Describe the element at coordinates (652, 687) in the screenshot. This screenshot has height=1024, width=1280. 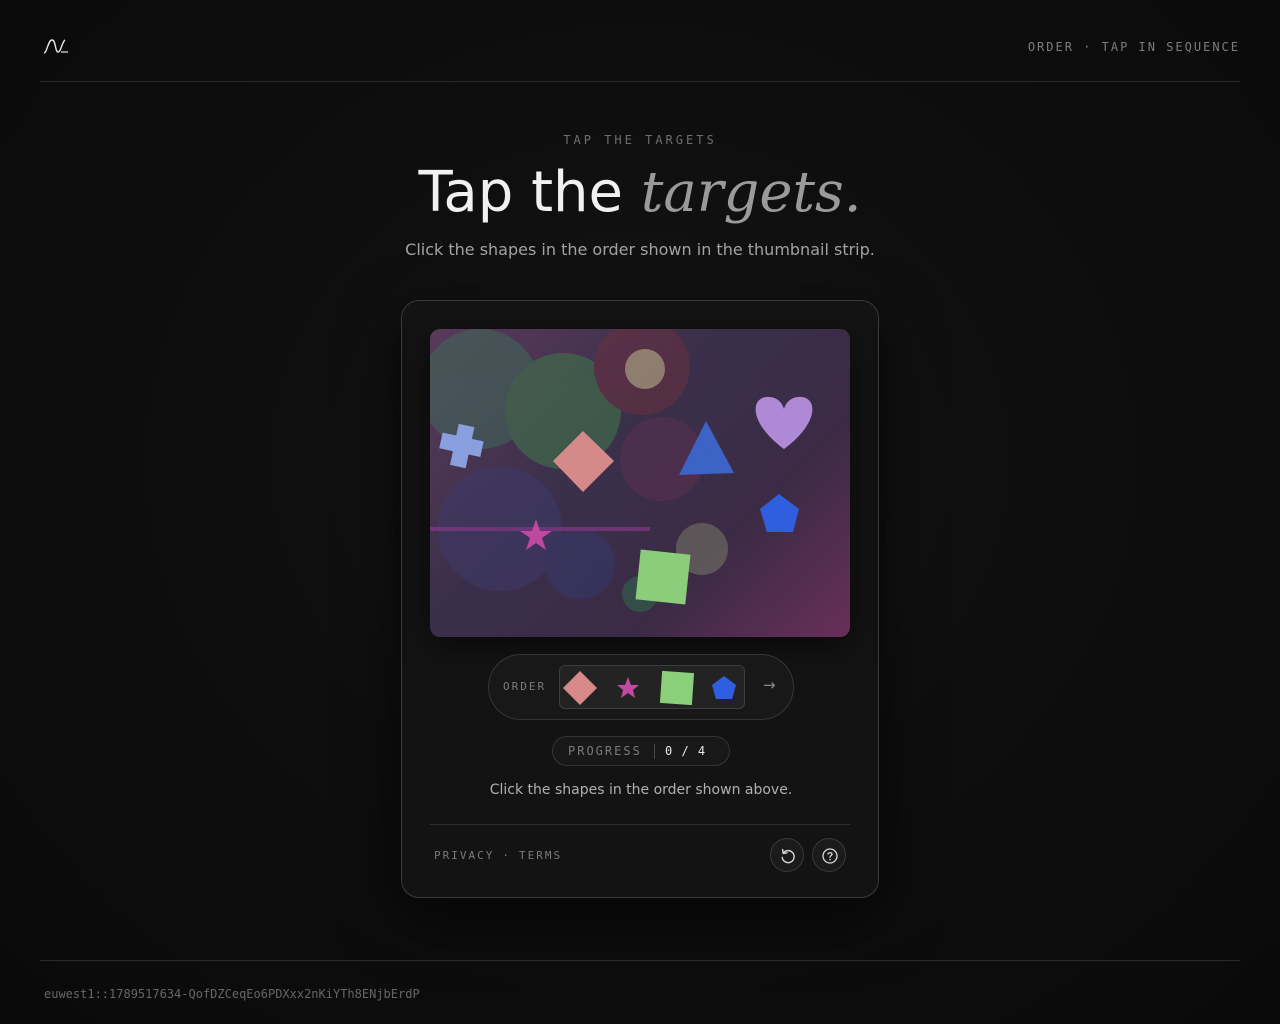
I see `order-thumbnail-strip` at that location.